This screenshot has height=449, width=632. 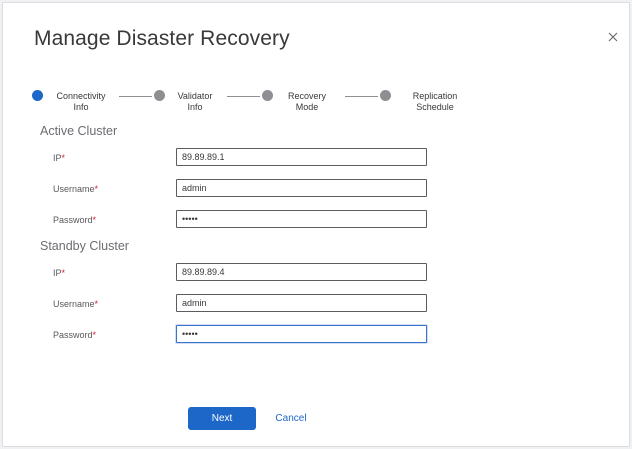 I want to click on standby-cluster-heading: Standby Cluster, so click(x=84, y=246).